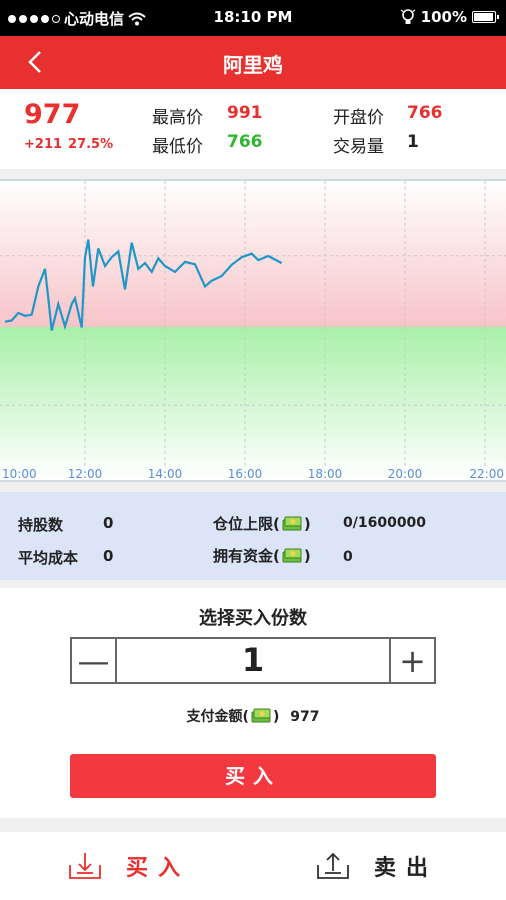  I want to click on increase-button: +, so click(411, 660).